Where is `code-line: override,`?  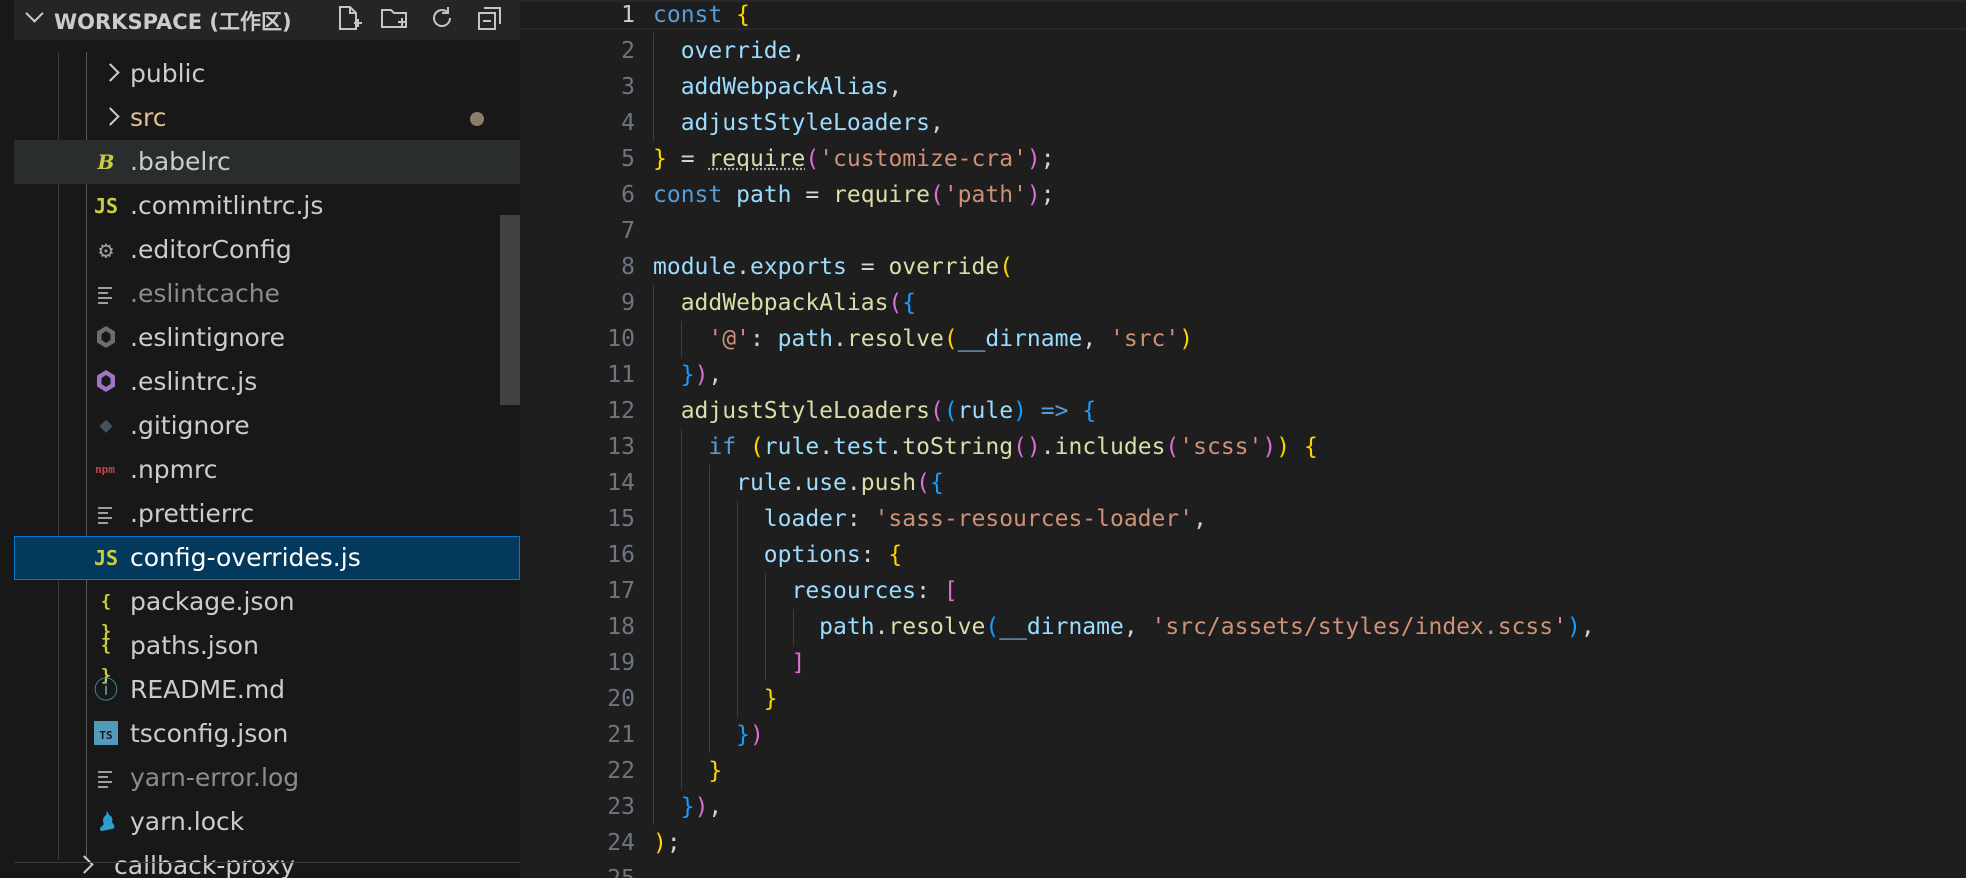 code-line: override, is located at coordinates (729, 51).